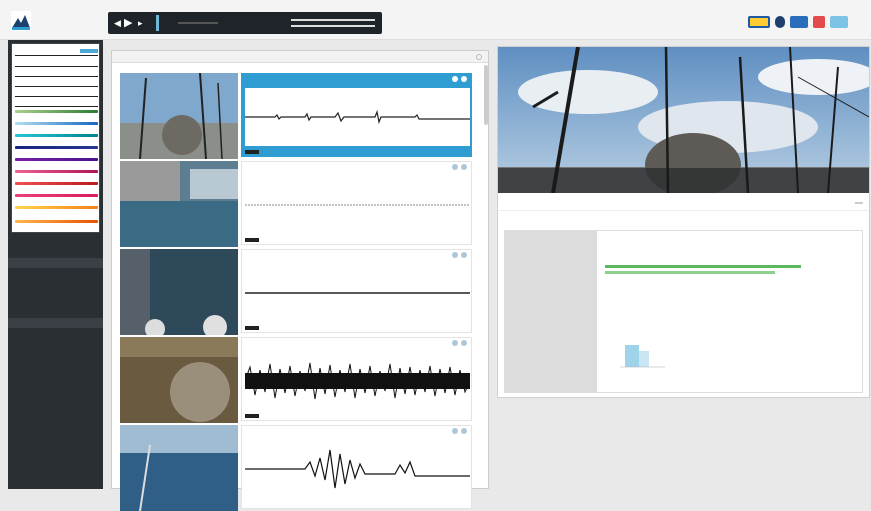 The width and height of the screenshot is (871, 511). I want to click on prev-icon: ◀, so click(117, 23).